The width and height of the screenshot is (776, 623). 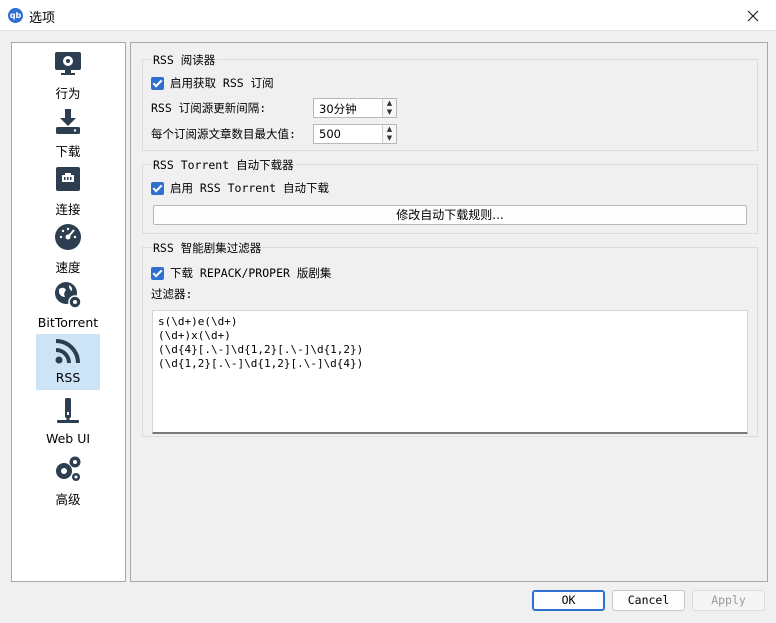 What do you see at coordinates (68, 151) in the screenshot?
I see `sidebar-item-label: 下载` at bounding box center [68, 151].